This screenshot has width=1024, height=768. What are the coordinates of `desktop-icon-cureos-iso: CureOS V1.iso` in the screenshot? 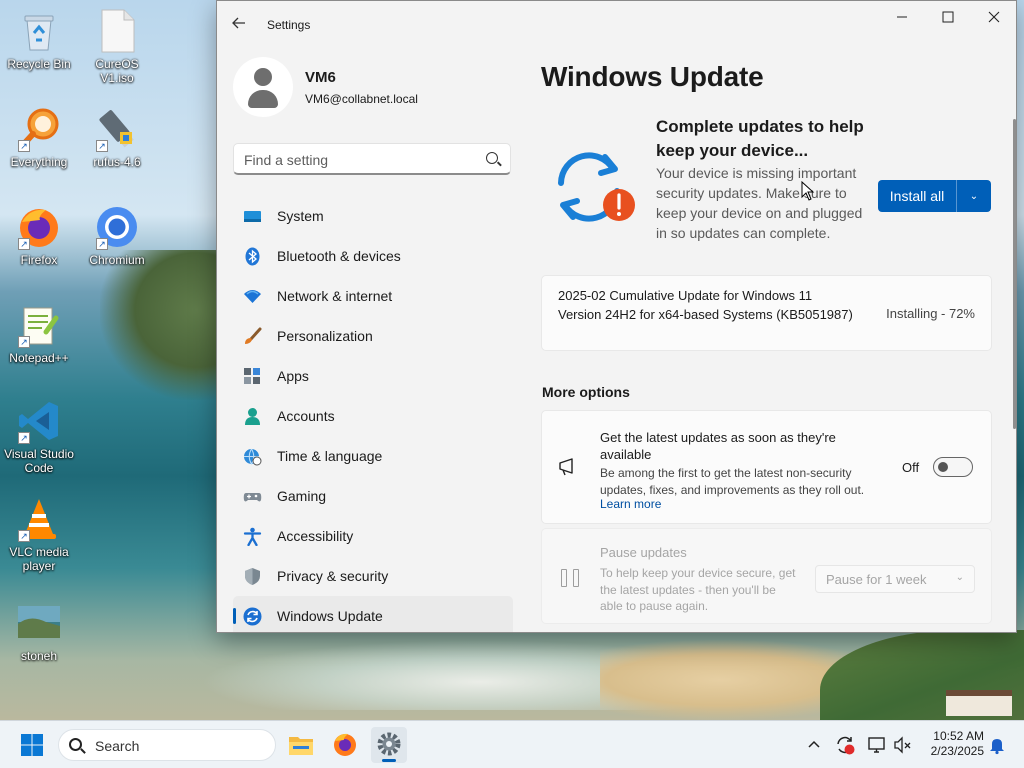 It's located at (117, 46).